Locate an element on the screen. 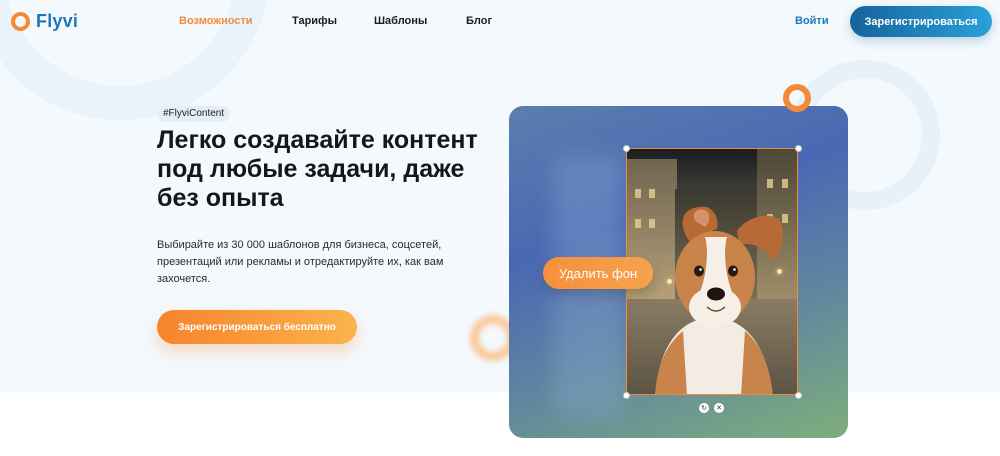 The height and width of the screenshot is (456, 1000). delete-icon: ✕ is located at coordinates (719, 408).